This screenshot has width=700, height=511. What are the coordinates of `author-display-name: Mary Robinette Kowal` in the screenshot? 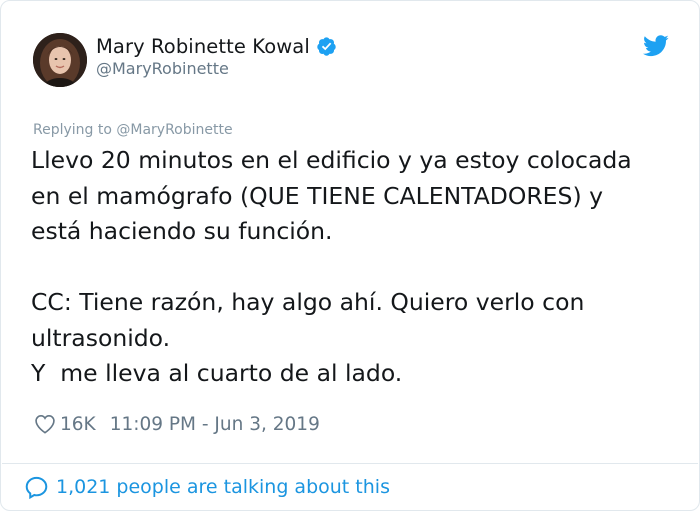 It's located at (203, 46).